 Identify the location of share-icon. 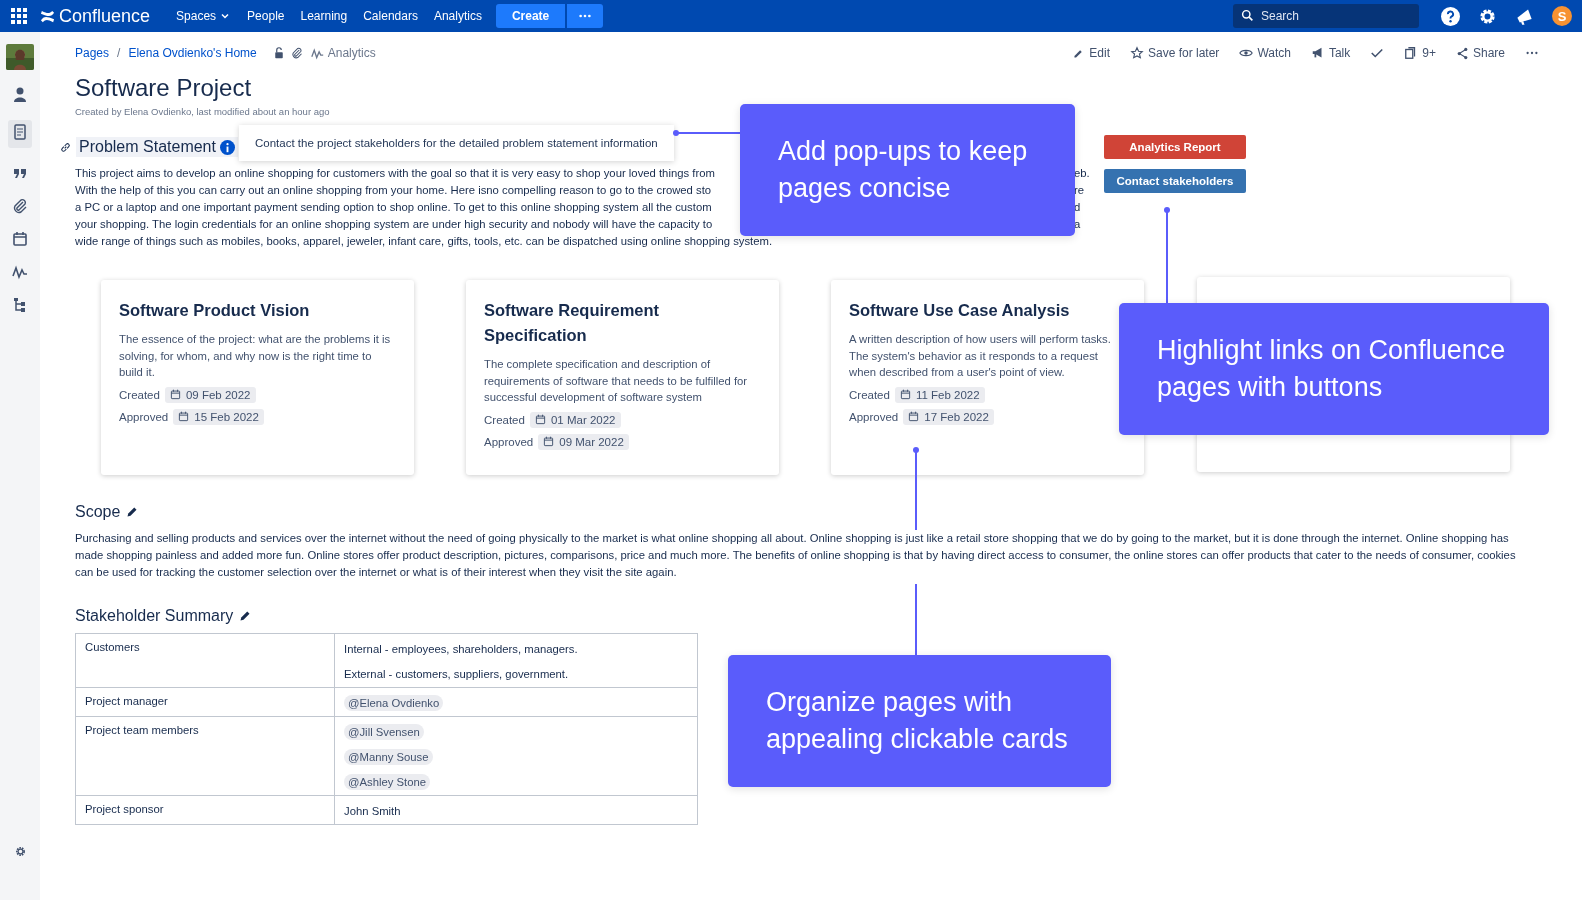
(1462, 53).